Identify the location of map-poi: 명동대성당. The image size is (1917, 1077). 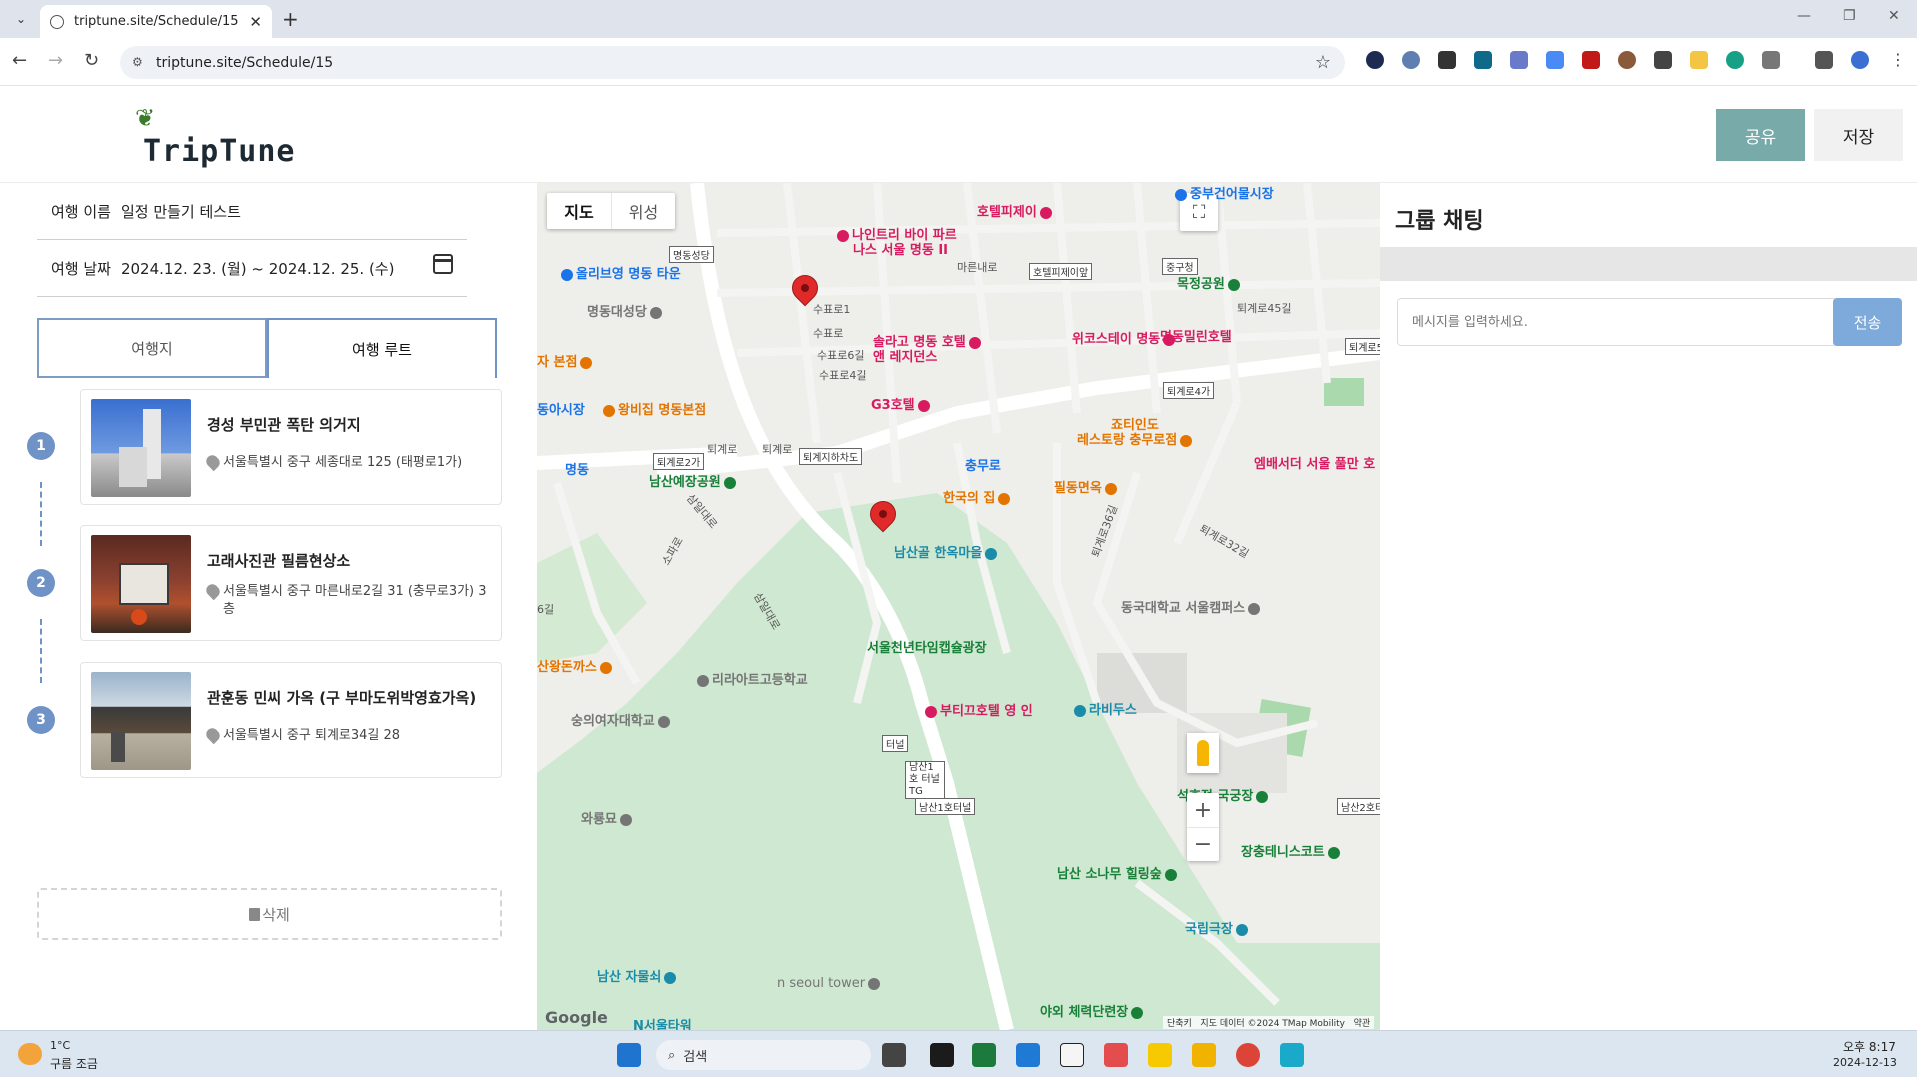
(626, 310).